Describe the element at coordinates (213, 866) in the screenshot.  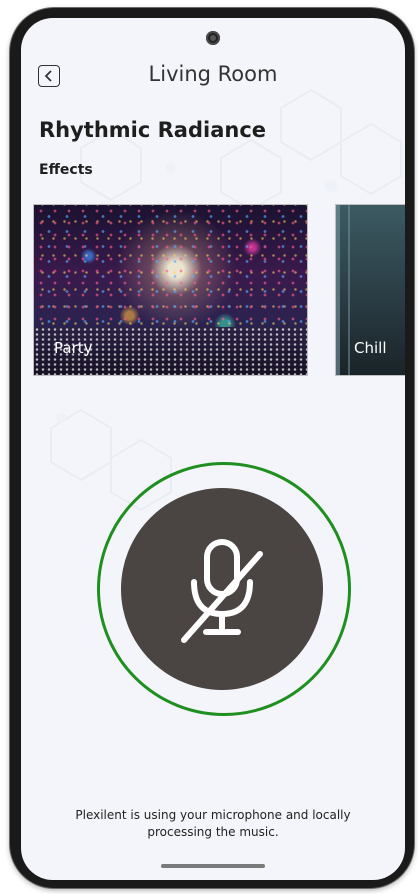
I see `home-indicator` at that location.